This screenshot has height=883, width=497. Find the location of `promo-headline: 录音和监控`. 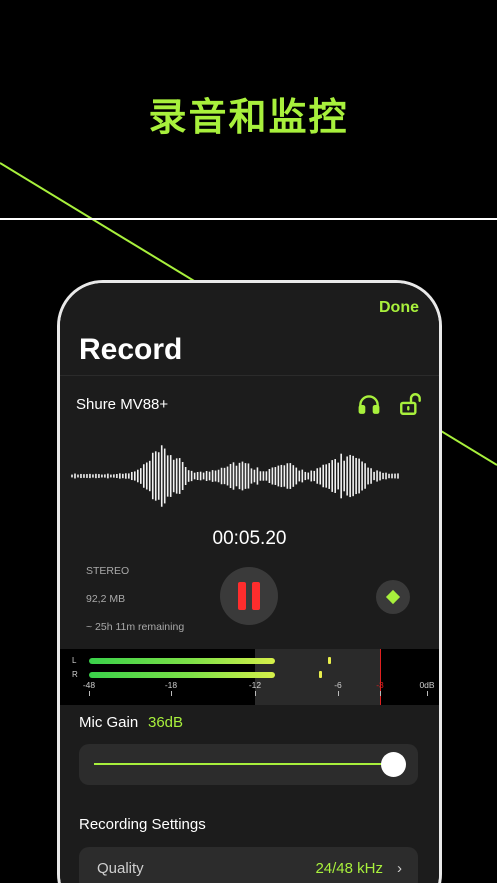

promo-headline: 录音和监控 is located at coordinates (248, 117).